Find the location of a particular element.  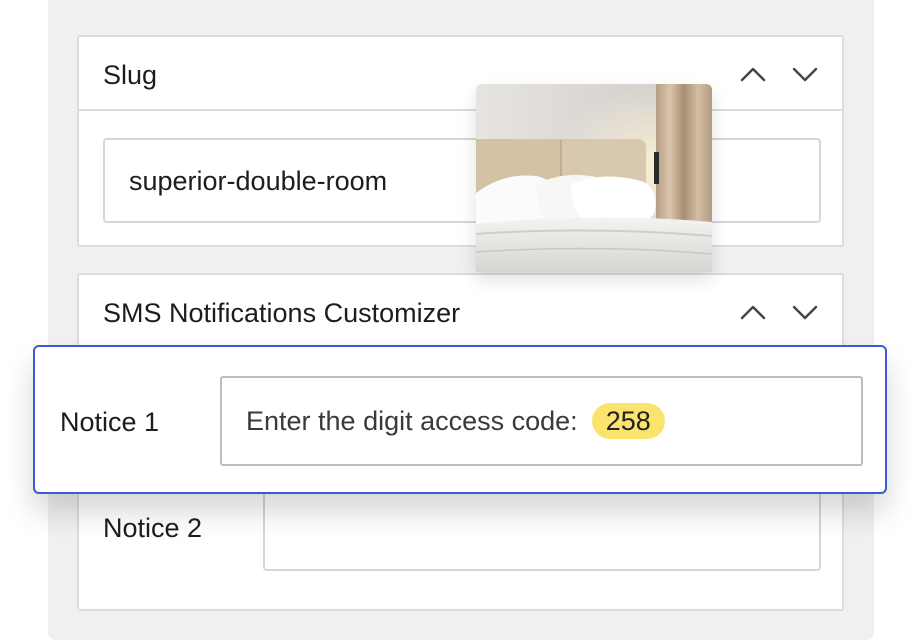

notice-1-label: Notice 1 is located at coordinates (110, 422).